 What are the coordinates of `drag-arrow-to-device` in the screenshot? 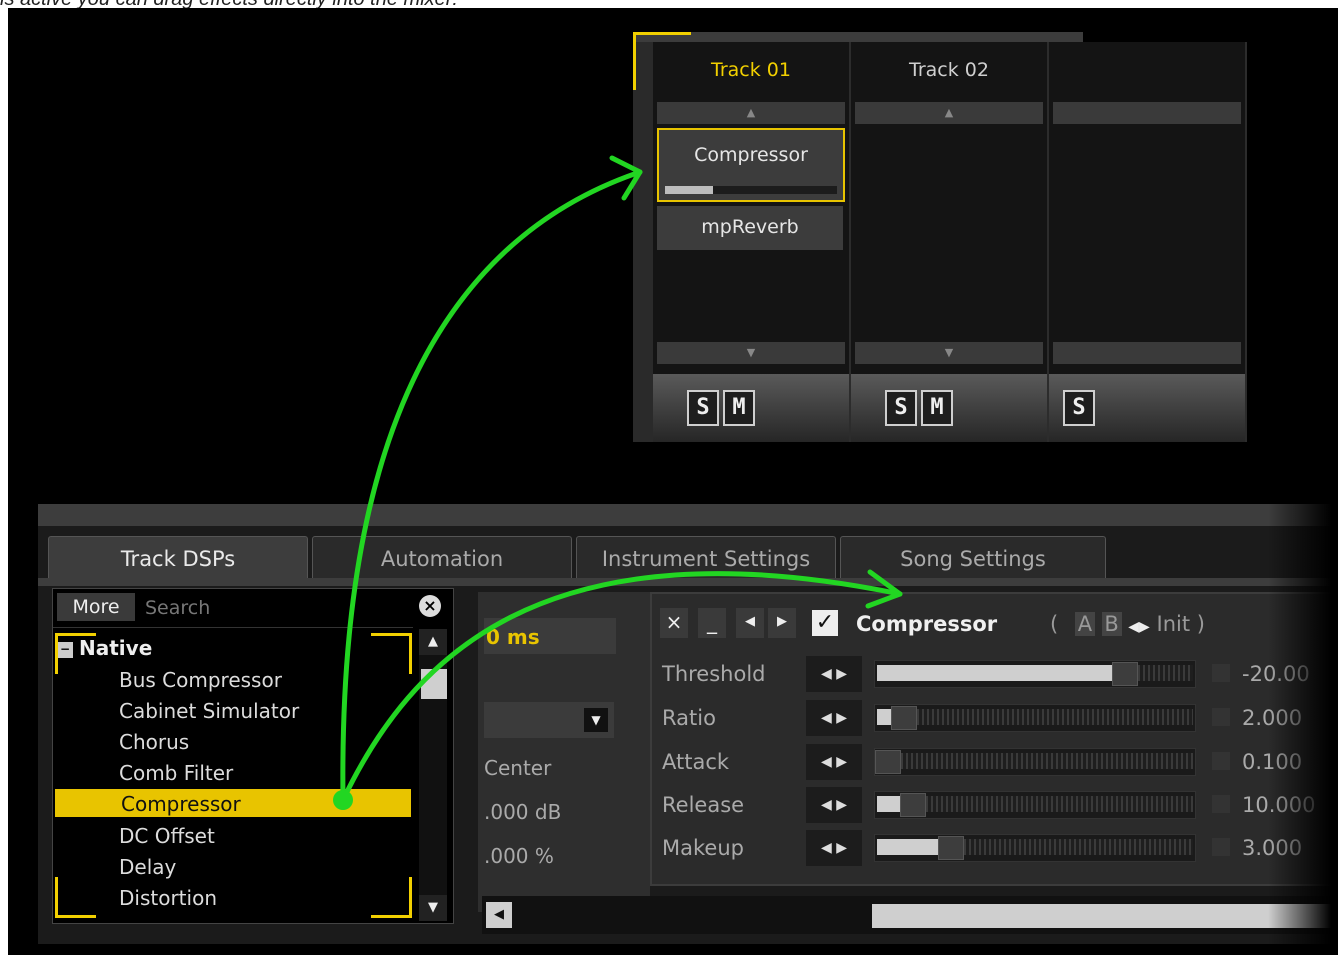 It's located at (621, 687).